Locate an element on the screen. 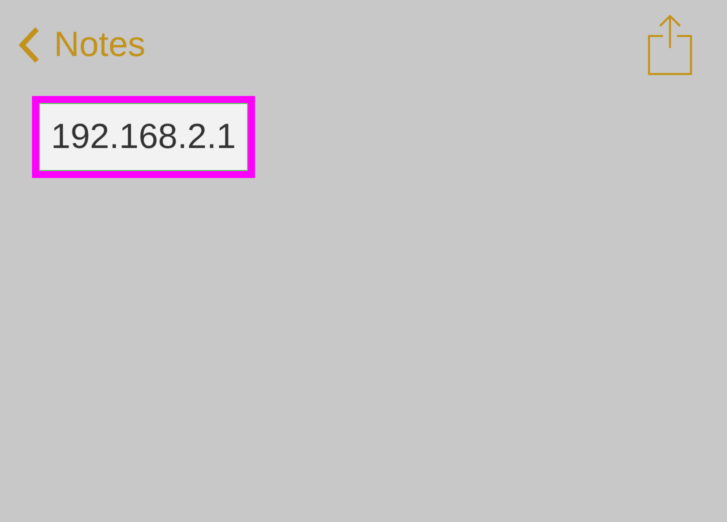 The height and width of the screenshot is (522, 727). back-button: Notes is located at coordinates (82, 45).